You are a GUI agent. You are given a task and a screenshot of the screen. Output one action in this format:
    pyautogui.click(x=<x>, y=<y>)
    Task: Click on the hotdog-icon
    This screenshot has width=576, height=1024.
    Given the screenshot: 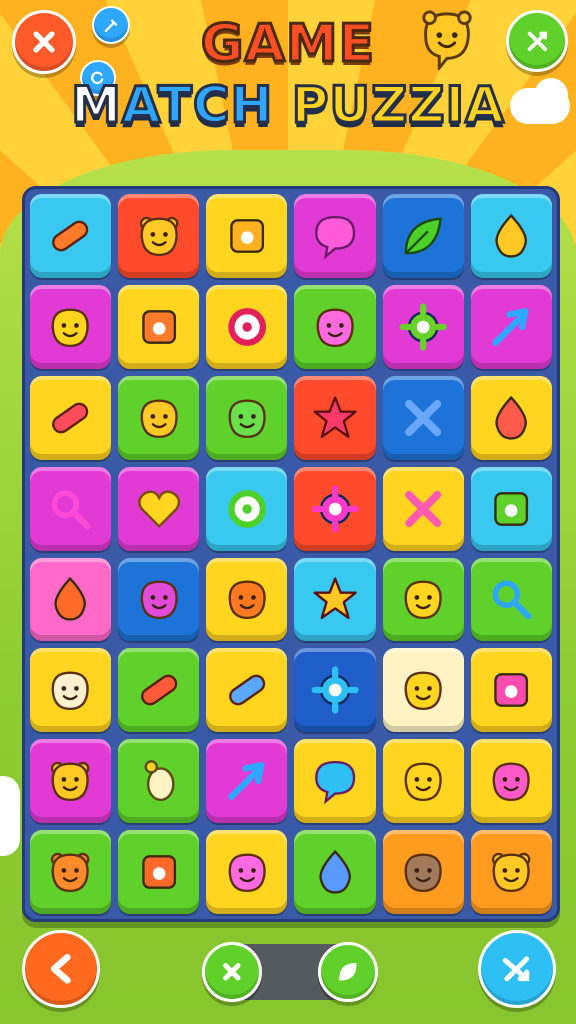 What is the action you would take?
    pyautogui.click(x=70, y=236)
    